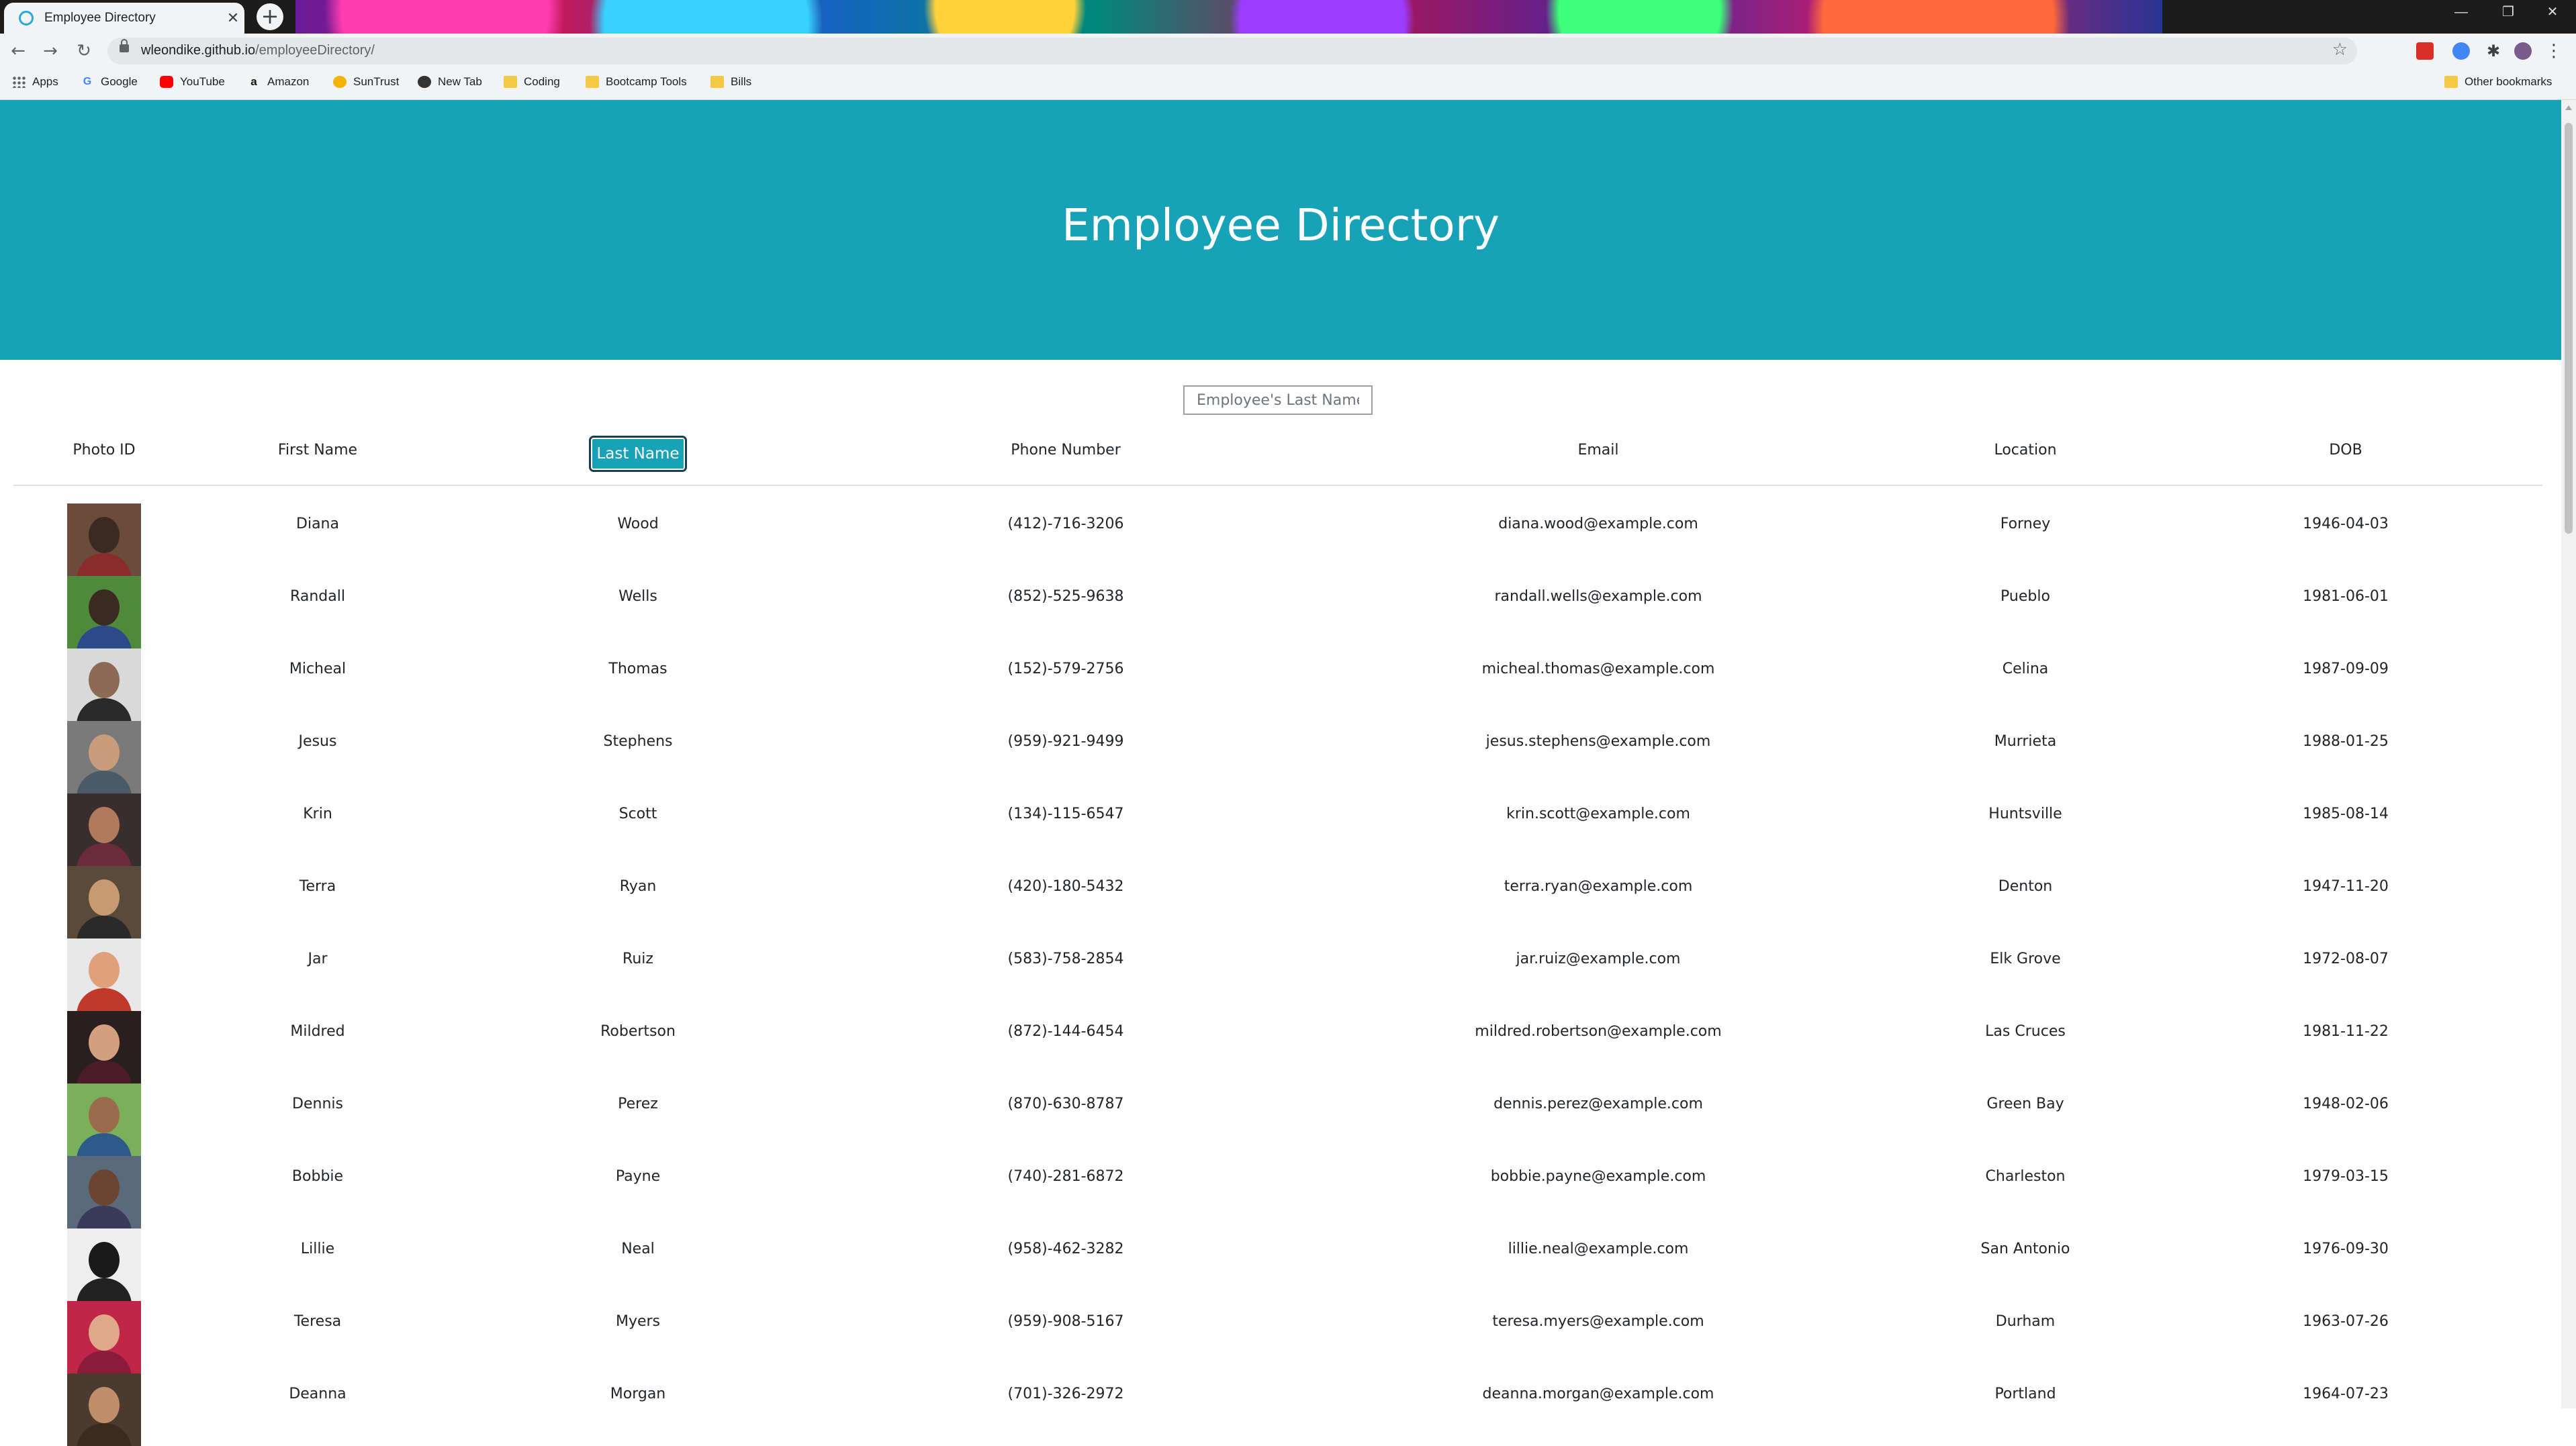 This screenshot has height=1446, width=2576. What do you see at coordinates (2346, 814) in the screenshot?
I see `dob-cell: 1985-08-14` at bounding box center [2346, 814].